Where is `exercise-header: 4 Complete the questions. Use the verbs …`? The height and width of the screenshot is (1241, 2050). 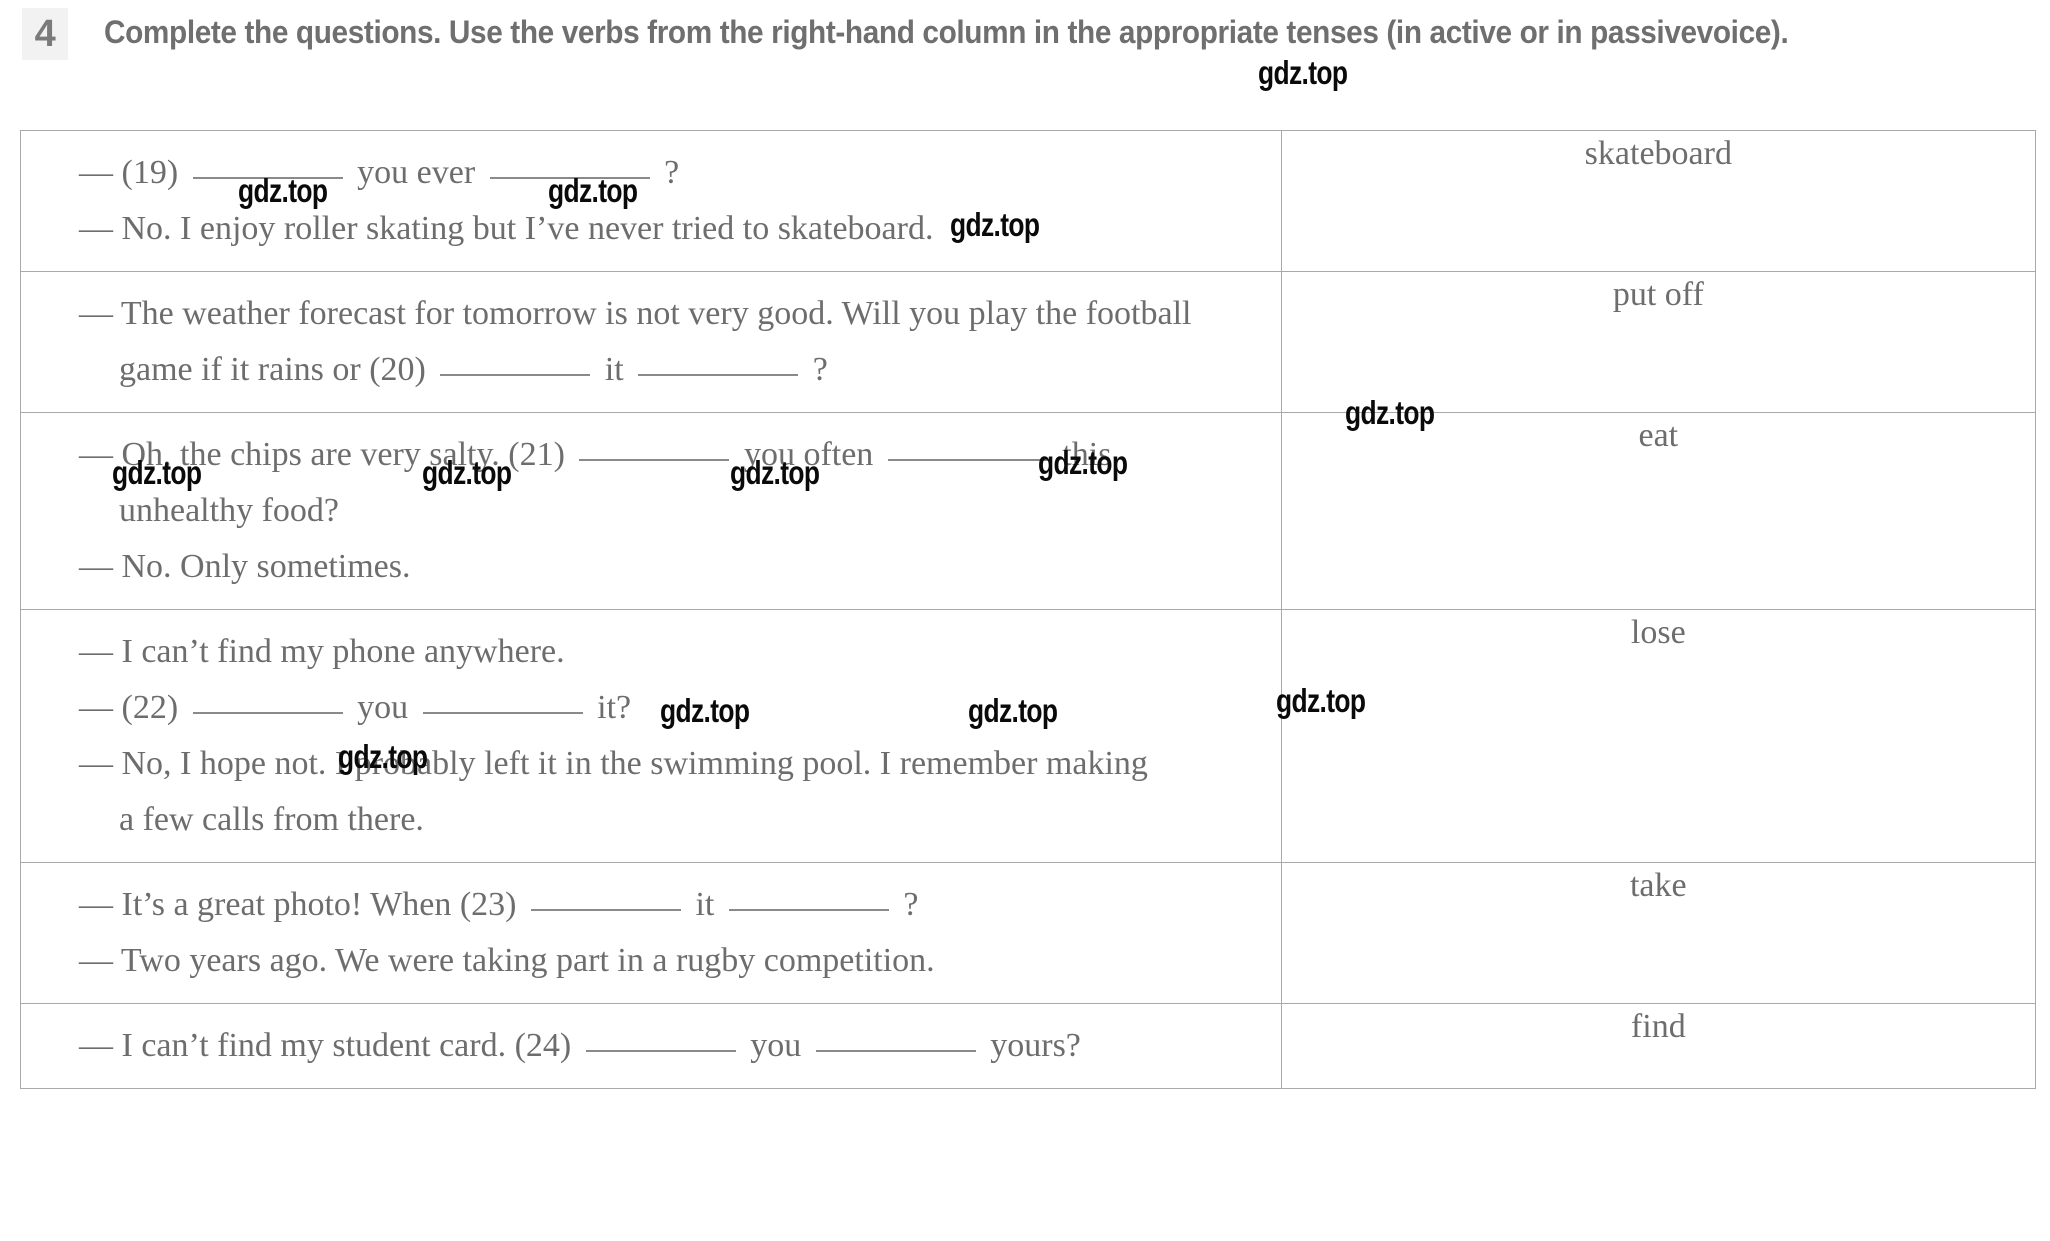 exercise-header: 4 Complete the questions. Use the verbs … is located at coordinates (1025, 65).